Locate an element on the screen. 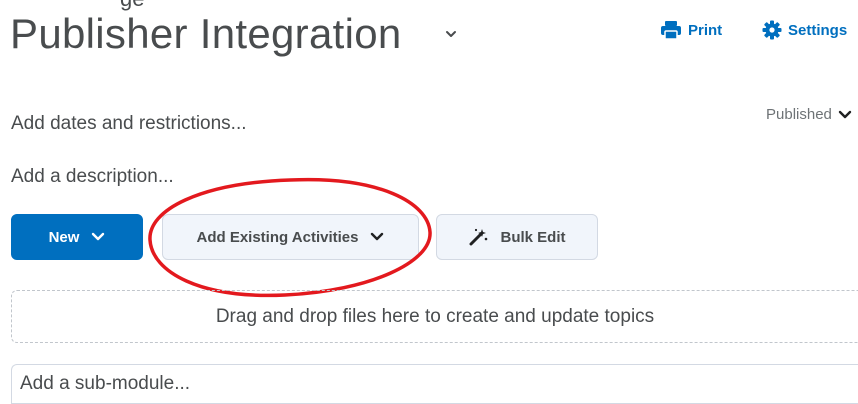  publish-status-label: Published is located at coordinates (799, 114).